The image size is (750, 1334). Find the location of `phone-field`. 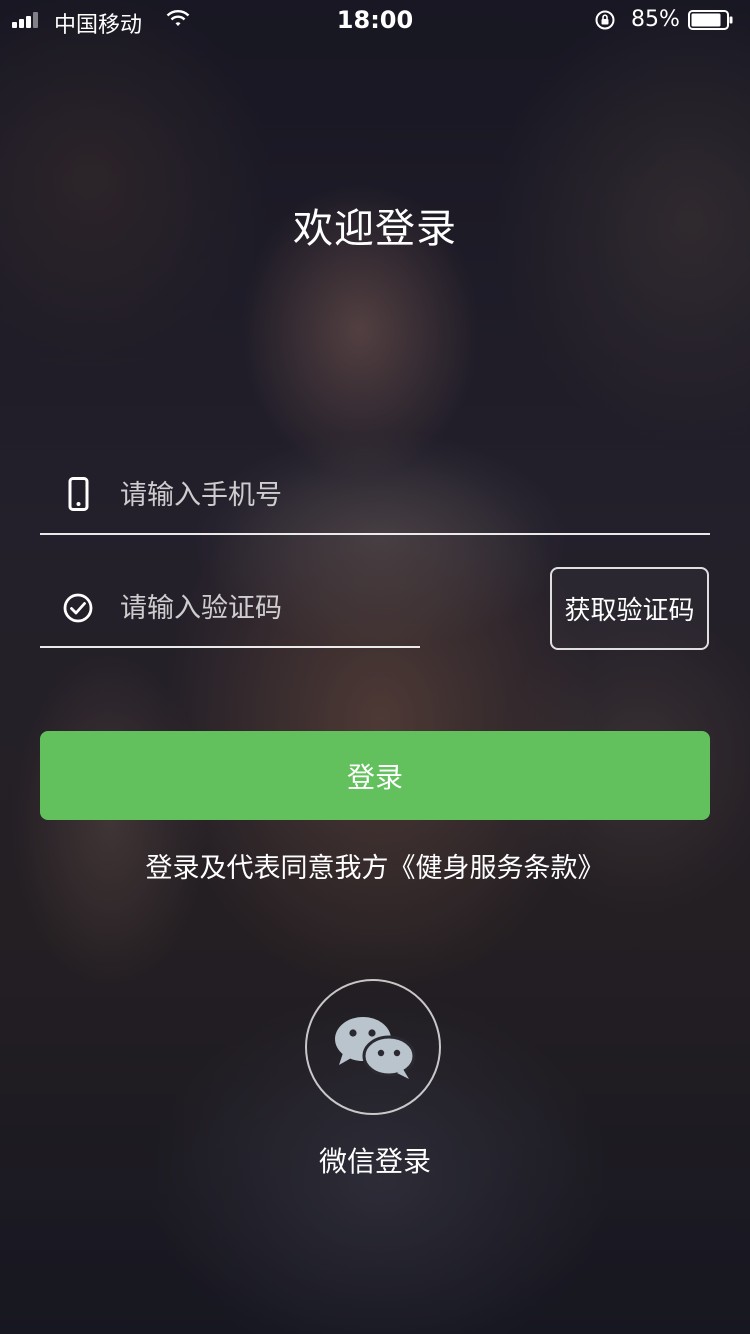

phone-field is located at coordinates (375, 495).